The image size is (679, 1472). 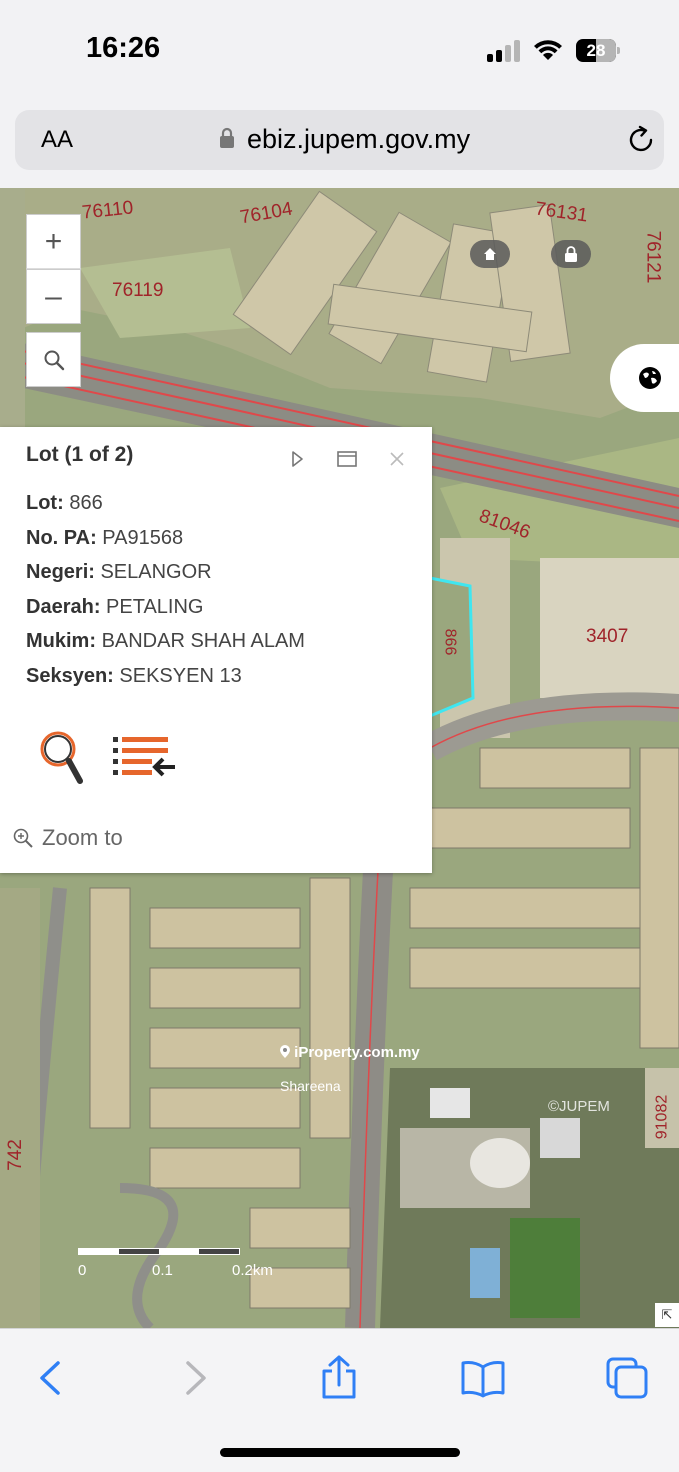 I want to click on zoom-out-button: –, so click(x=53, y=296).